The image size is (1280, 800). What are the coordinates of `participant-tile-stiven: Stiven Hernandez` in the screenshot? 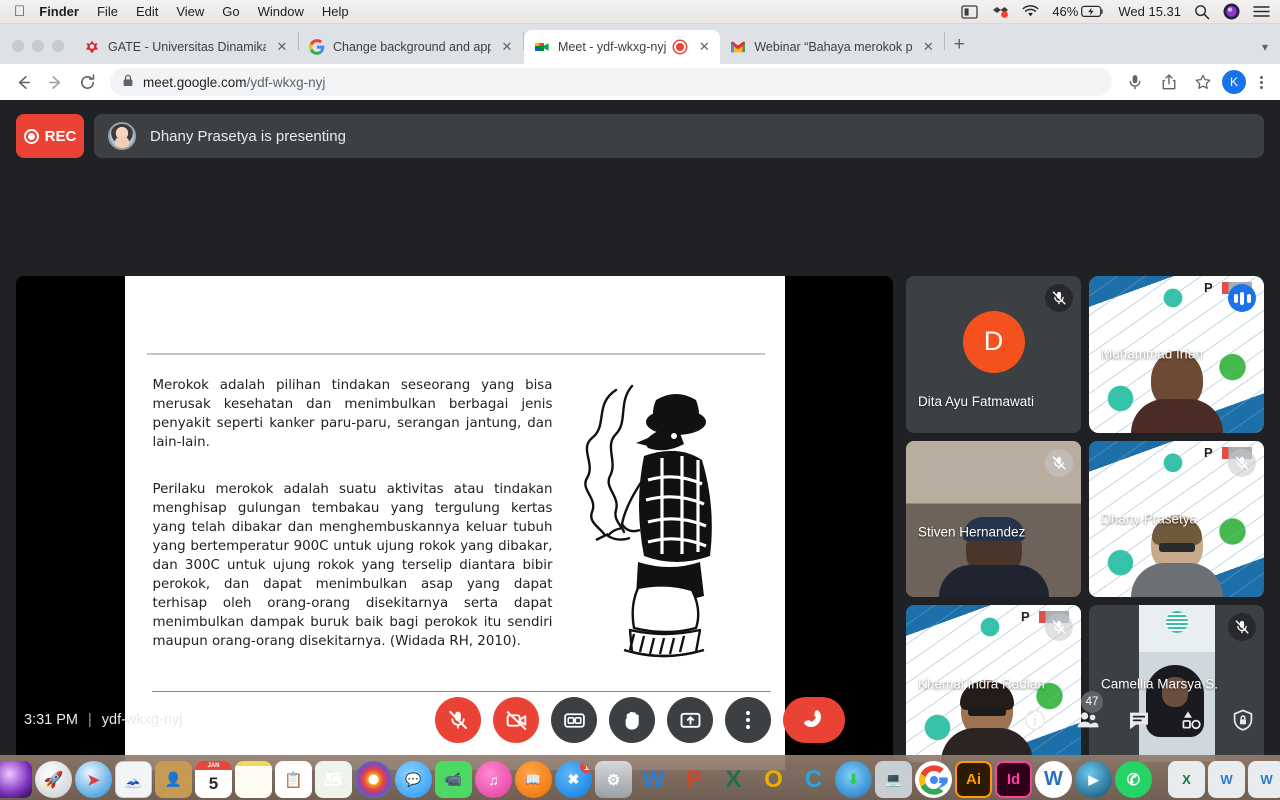 It's located at (993, 519).